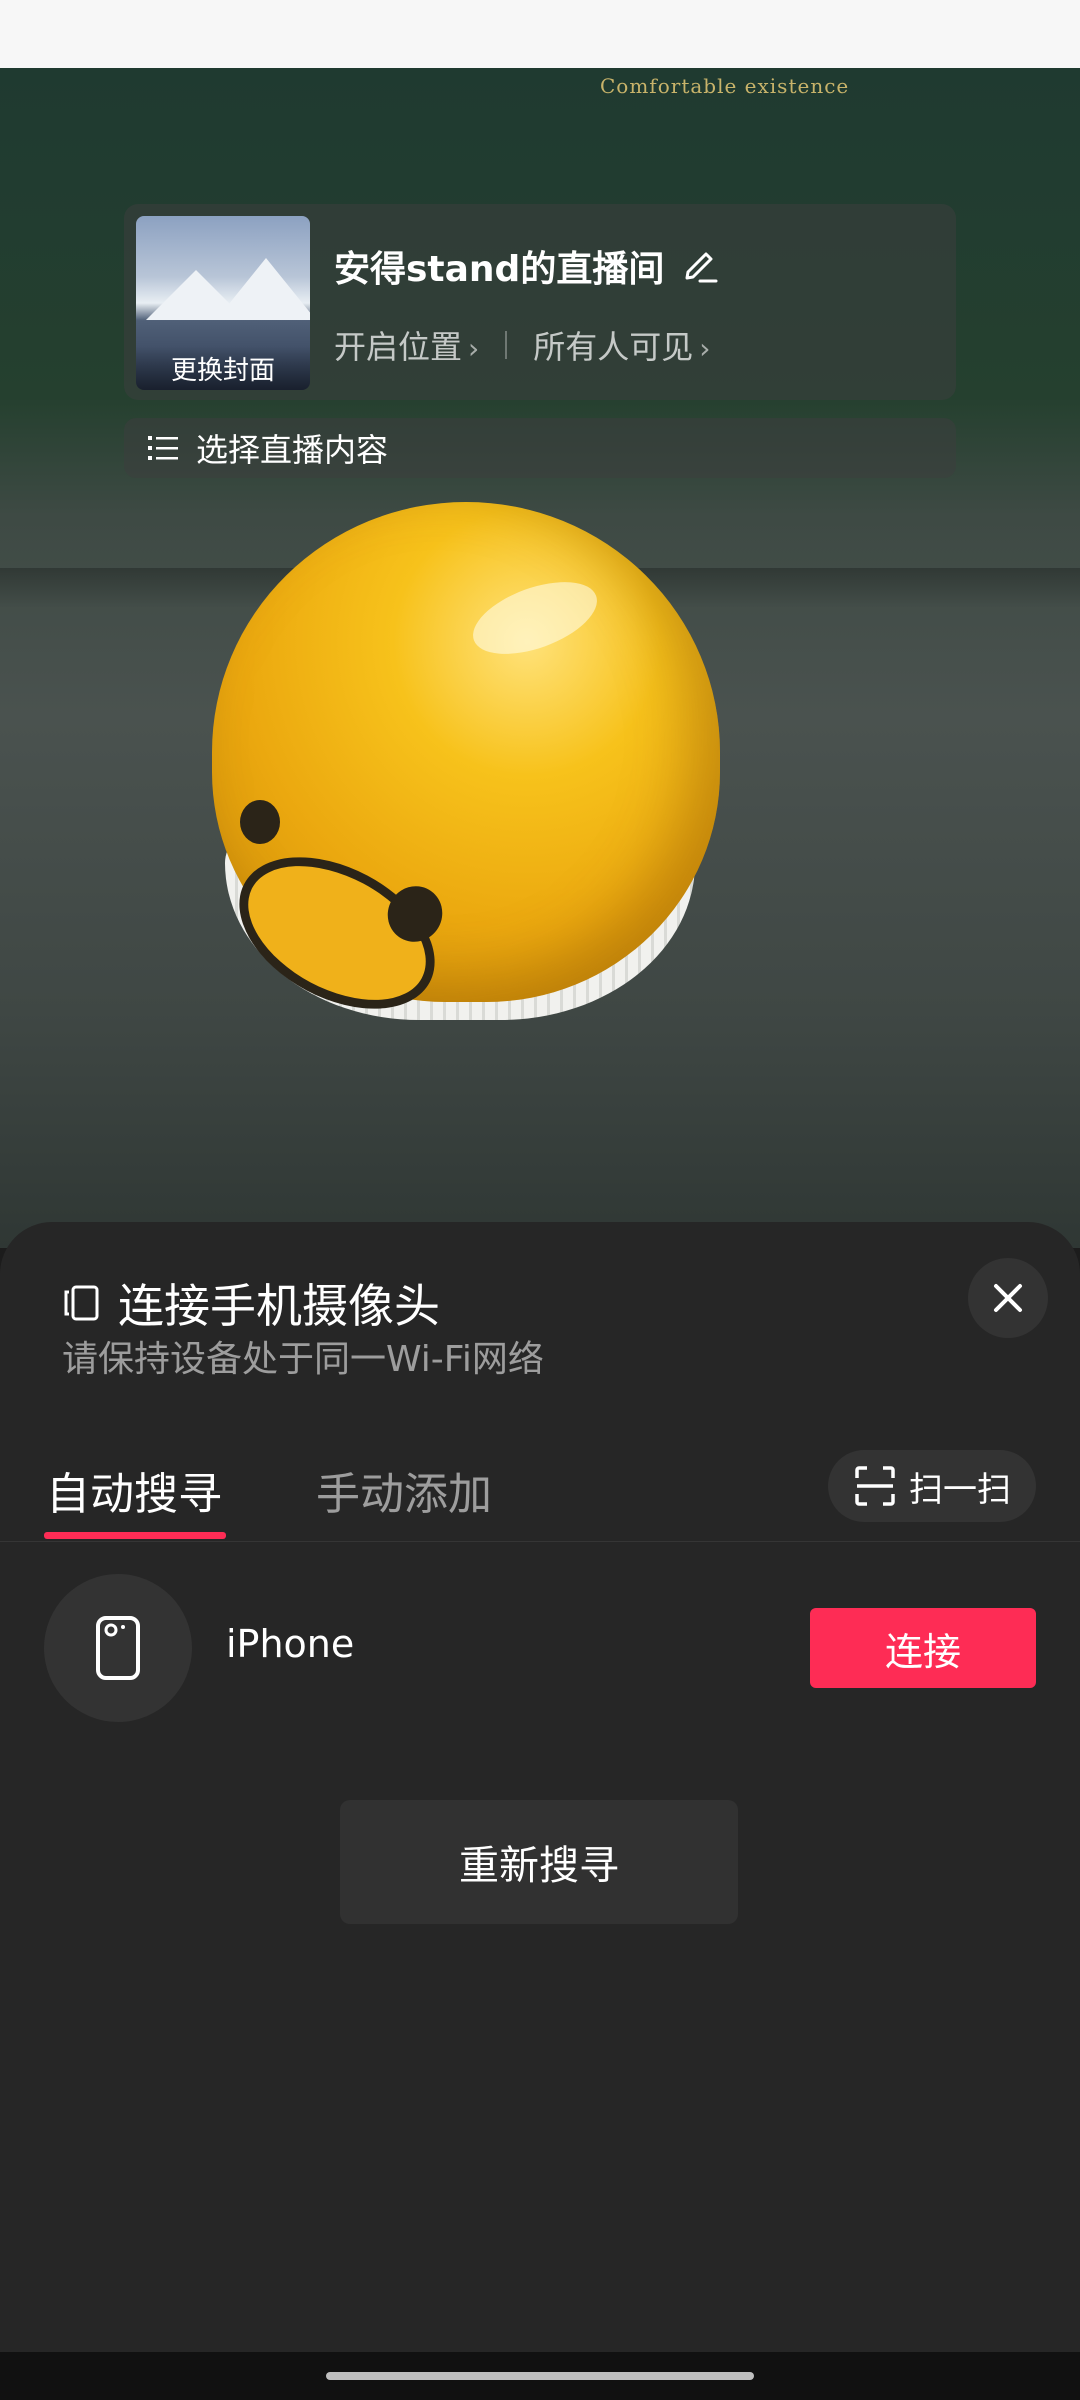 The width and height of the screenshot is (1080, 2400). What do you see at coordinates (540, 1648) in the screenshot?
I see `device-list-item: iPhone 连接` at bounding box center [540, 1648].